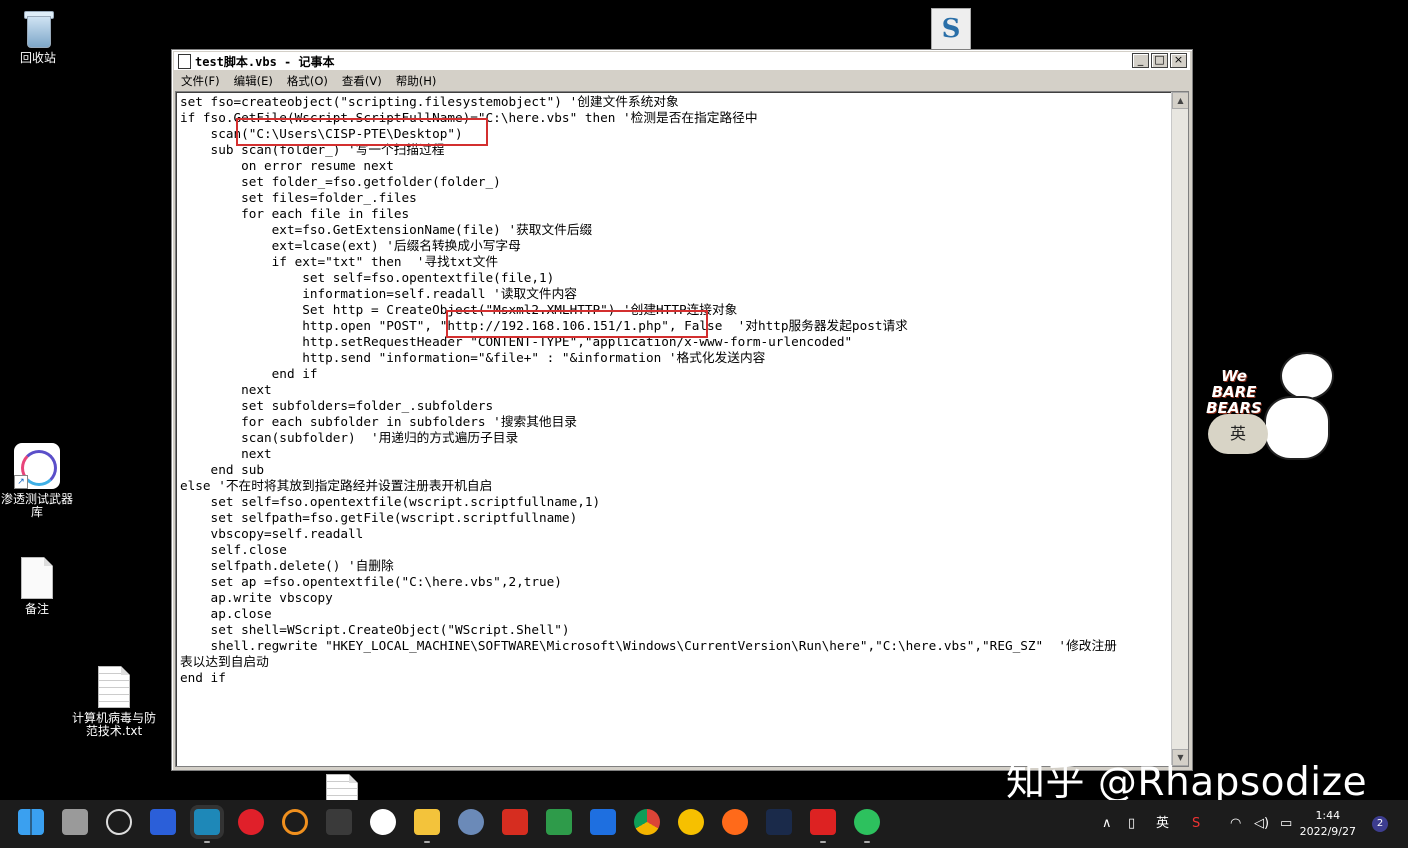  What do you see at coordinates (1263, 406) in the screenshot?
I see `bears-sticker: We BARE BEARS 英` at bounding box center [1263, 406].